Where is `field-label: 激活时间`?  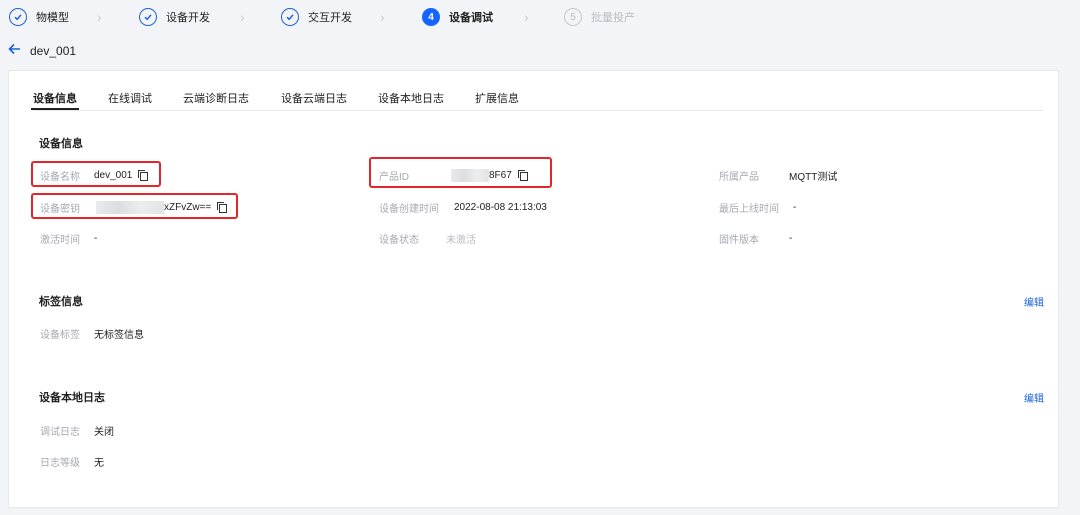
field-label: 激活时间 is located at coordinates (60, 240).